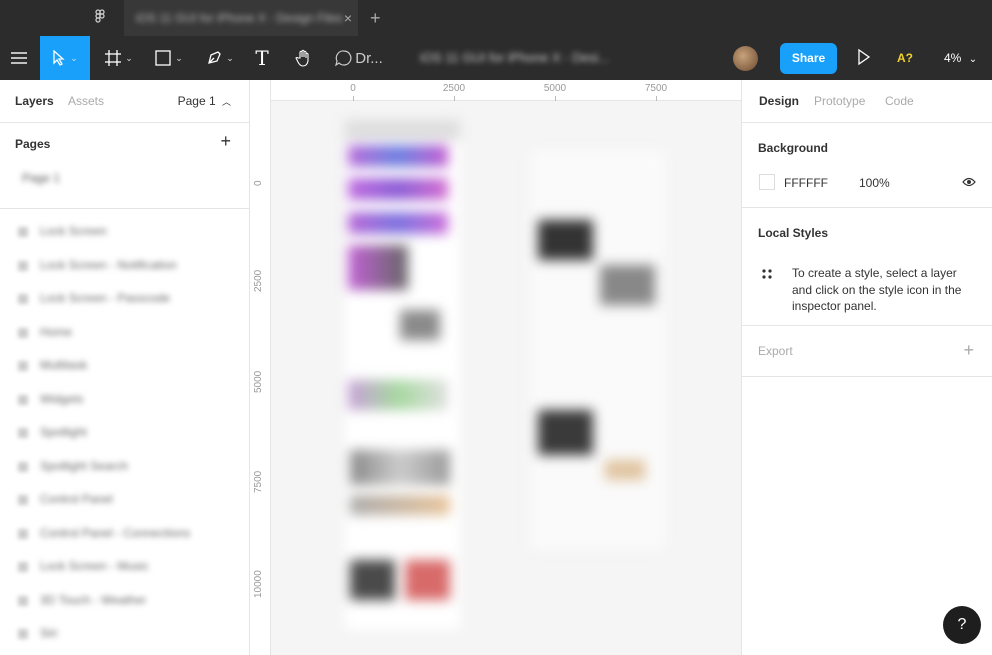 Image resolution: width=992 pixels, height=655 pixels. What do you see at coordinates (124, 299) in the screenshot?
I see `layer-item: Lock Screen - Passcode` at bounding box center [124, 299].